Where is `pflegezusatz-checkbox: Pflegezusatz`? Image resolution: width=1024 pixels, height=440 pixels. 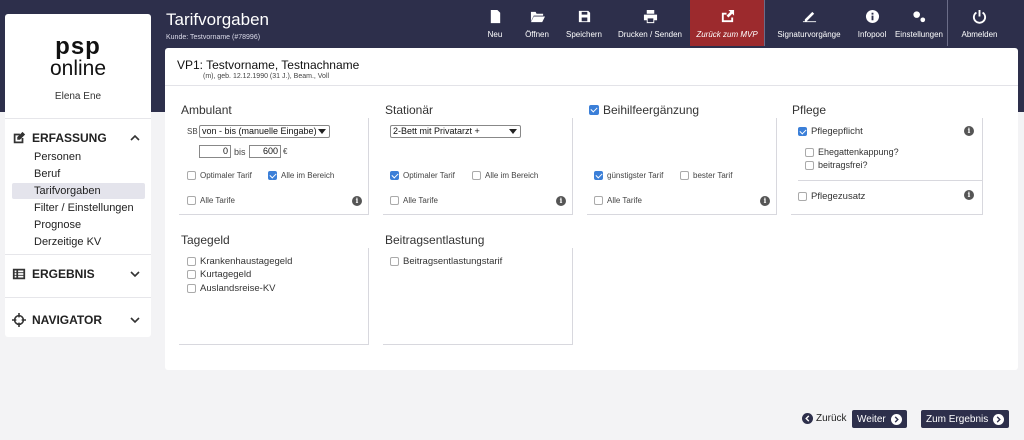 pflegezusatz-checkbox: Pflegezusatz is located at coordinates (831, 196).